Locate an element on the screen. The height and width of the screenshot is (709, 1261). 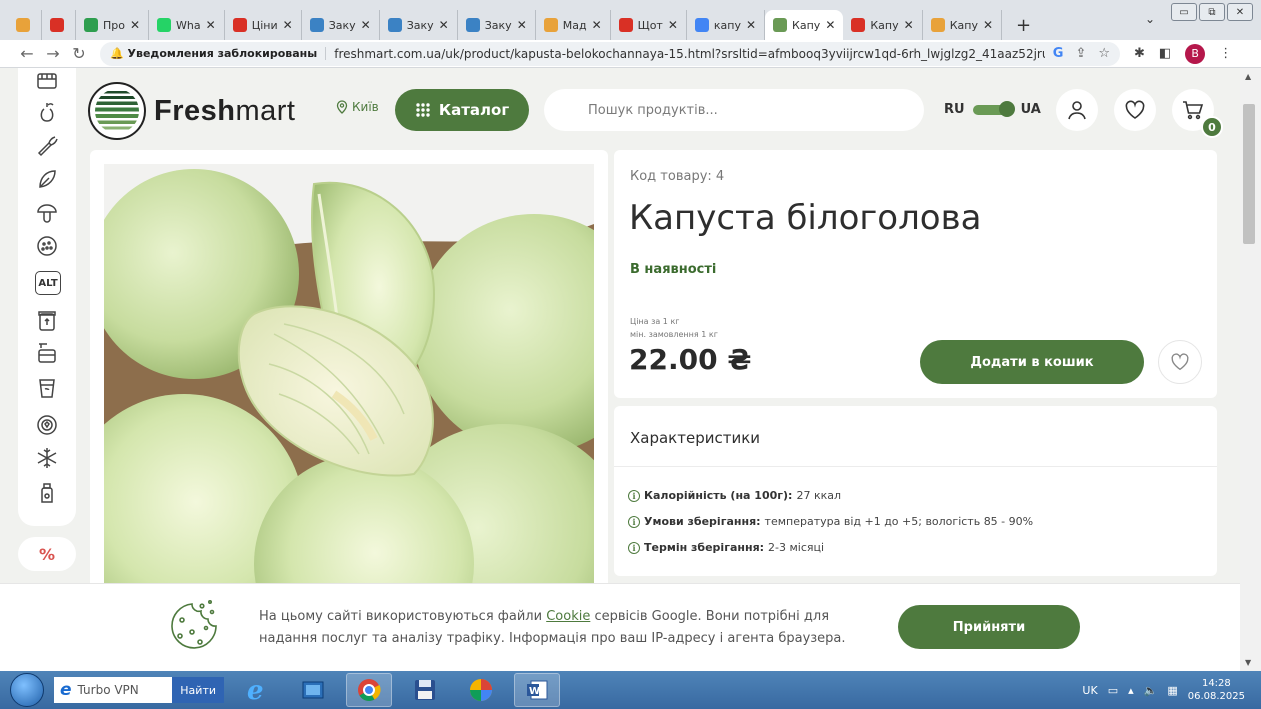
language-switch: RU UA is located at coordinates (992, 108).